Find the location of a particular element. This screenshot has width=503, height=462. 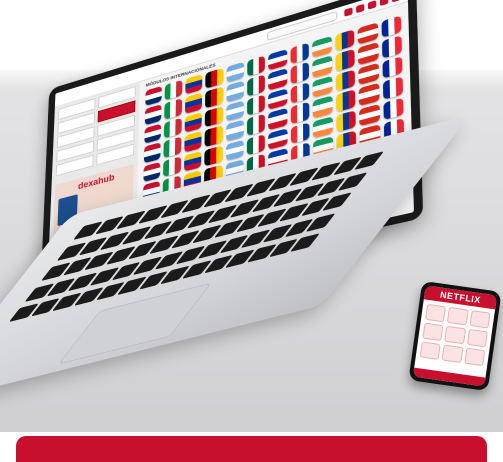

home-icon is located at coordinates (384, 3).